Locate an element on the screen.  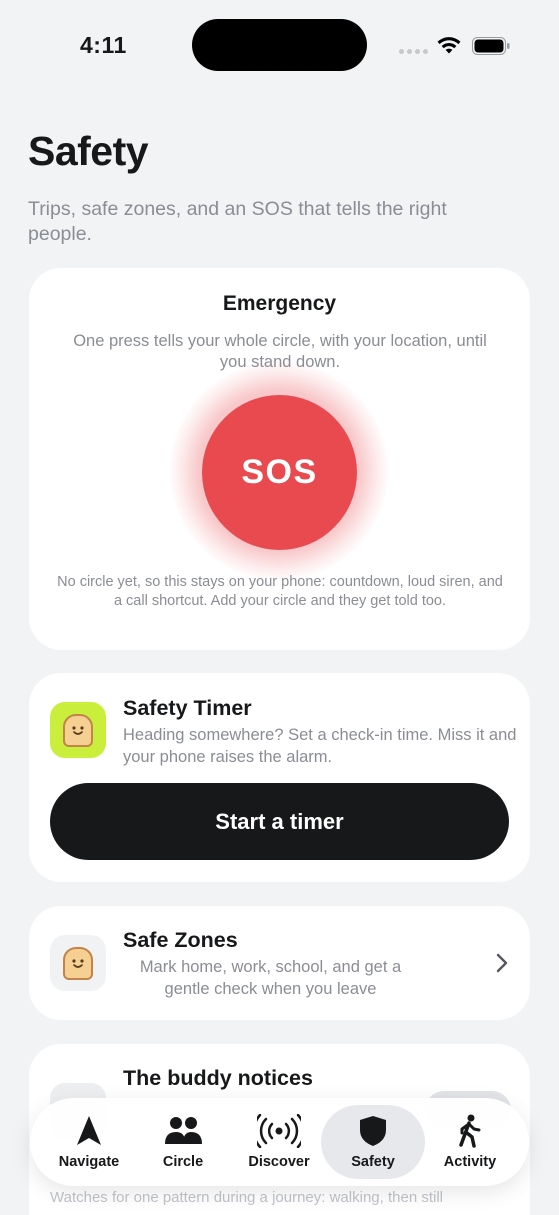
tab-discover: Discover is located at coordinates (279, 1142).